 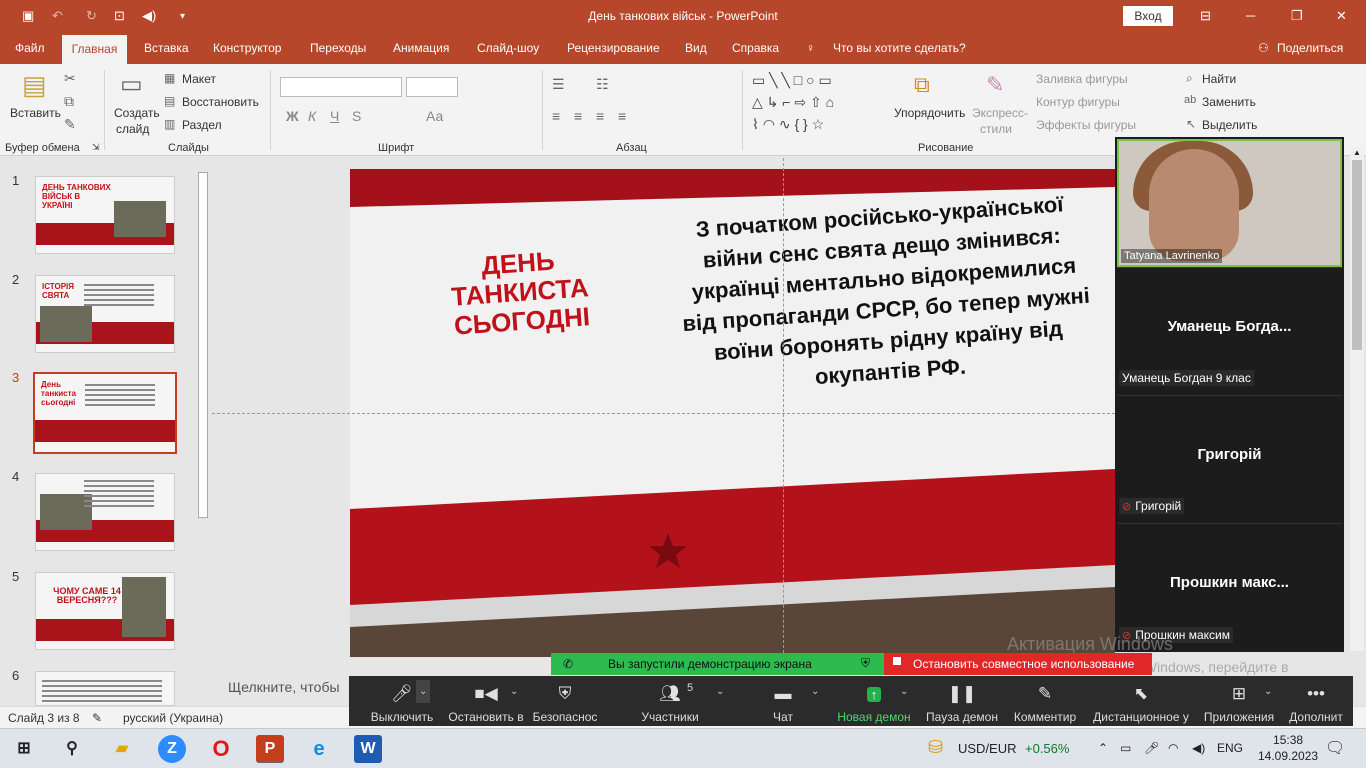 I want to click on pause-share-button: ❚❚ Пауза демон, so click(x=962, y=701).